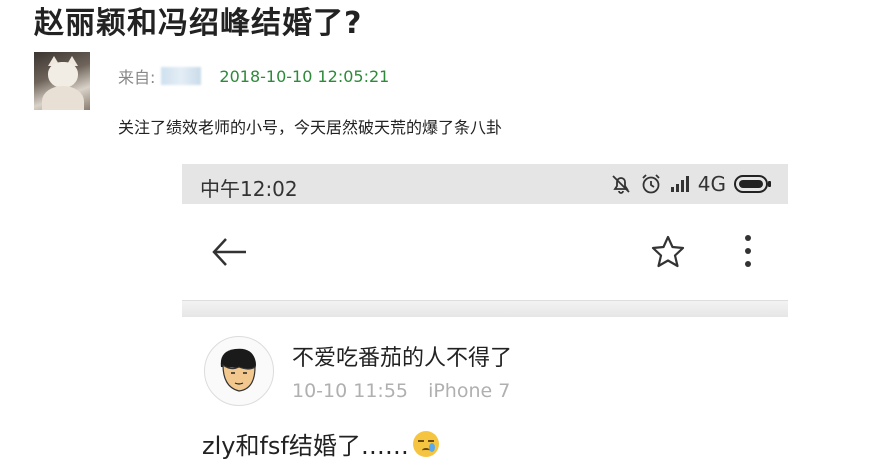 The width and height of the screenshot is (870, 466). I want to click on weibo-user-avatar, so click(239, 371).